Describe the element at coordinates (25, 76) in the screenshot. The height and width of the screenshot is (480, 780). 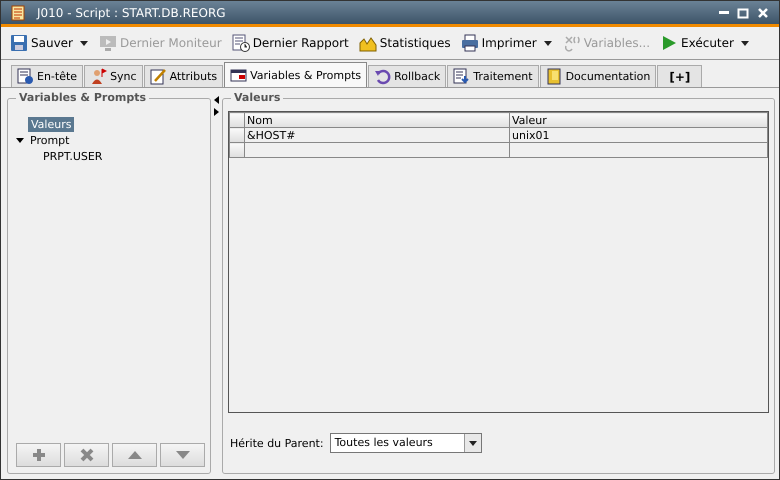
I see `document-info-icon` at that location.